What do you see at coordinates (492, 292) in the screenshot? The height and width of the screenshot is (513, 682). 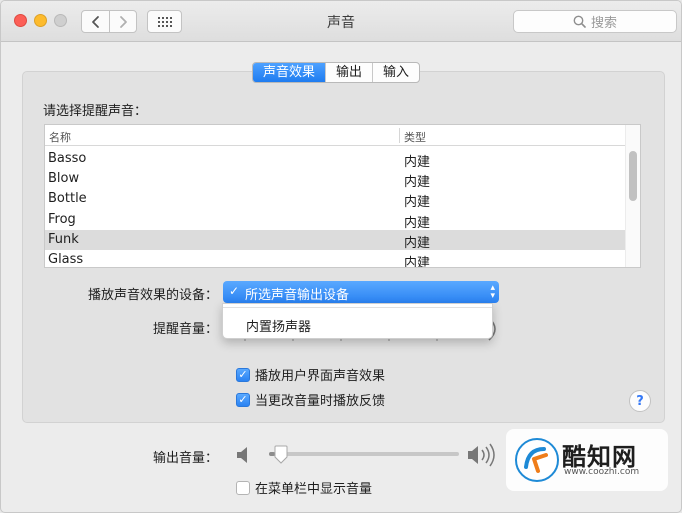 I see `dropdown-arrows-icon: ▴ ▾` at bounding box center [492, 292].